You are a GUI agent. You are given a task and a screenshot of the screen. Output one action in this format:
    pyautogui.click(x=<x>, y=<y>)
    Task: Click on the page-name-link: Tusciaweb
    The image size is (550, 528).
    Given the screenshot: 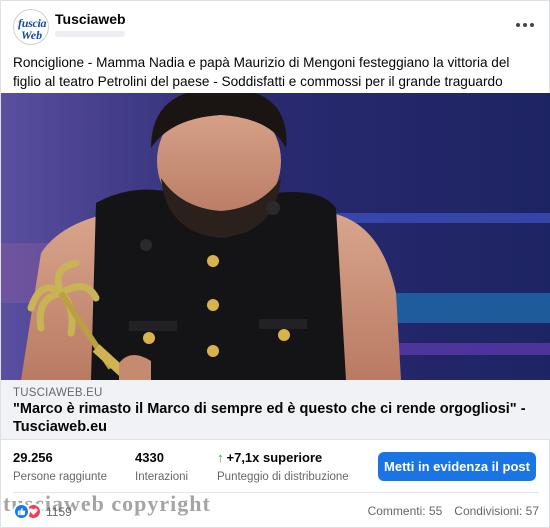 What is the action you would take?
    pyautogui.click(x=90, y=19)
    